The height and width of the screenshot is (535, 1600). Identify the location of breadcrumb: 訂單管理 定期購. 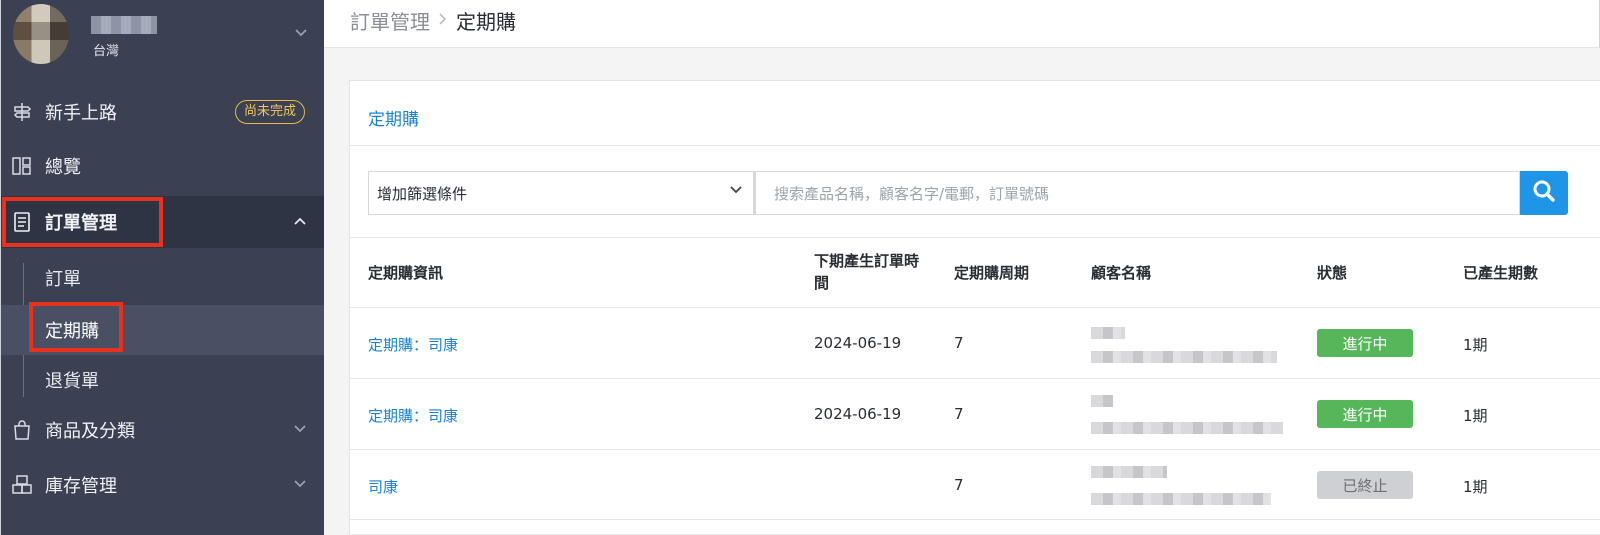
(433, 20).